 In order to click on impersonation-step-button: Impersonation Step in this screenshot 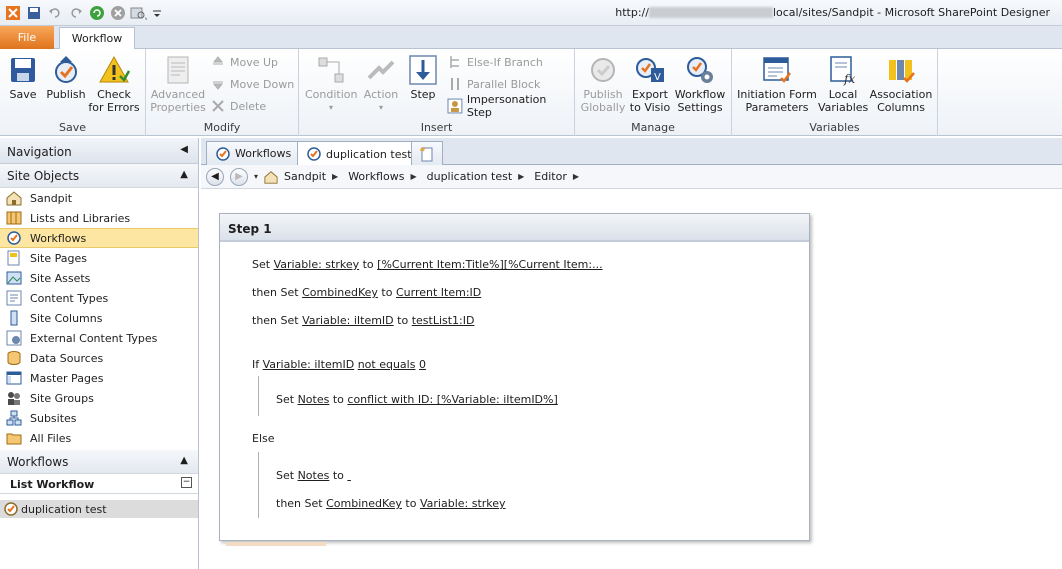, I will do `click(510, 106)`.